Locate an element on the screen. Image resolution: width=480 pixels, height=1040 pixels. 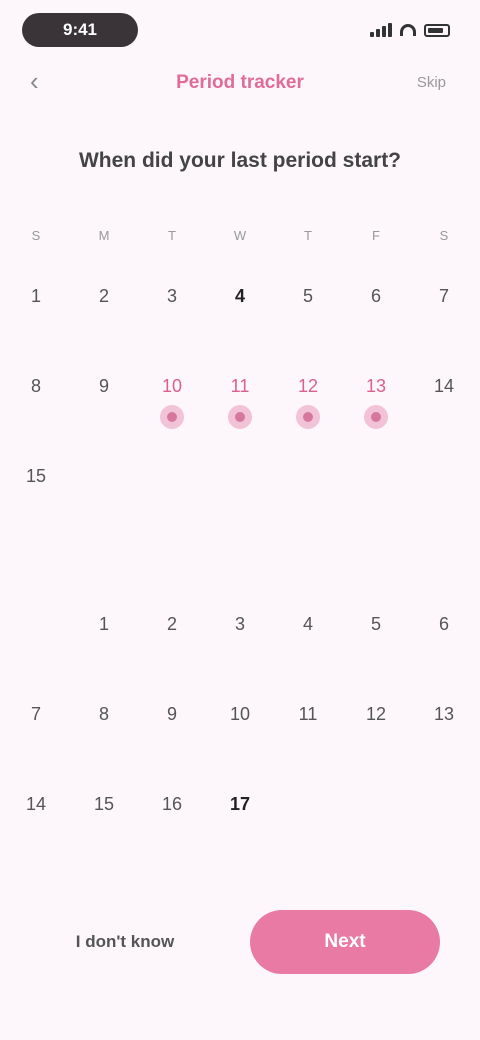
calendar-week: 15 is located at coordinates (240, 507).